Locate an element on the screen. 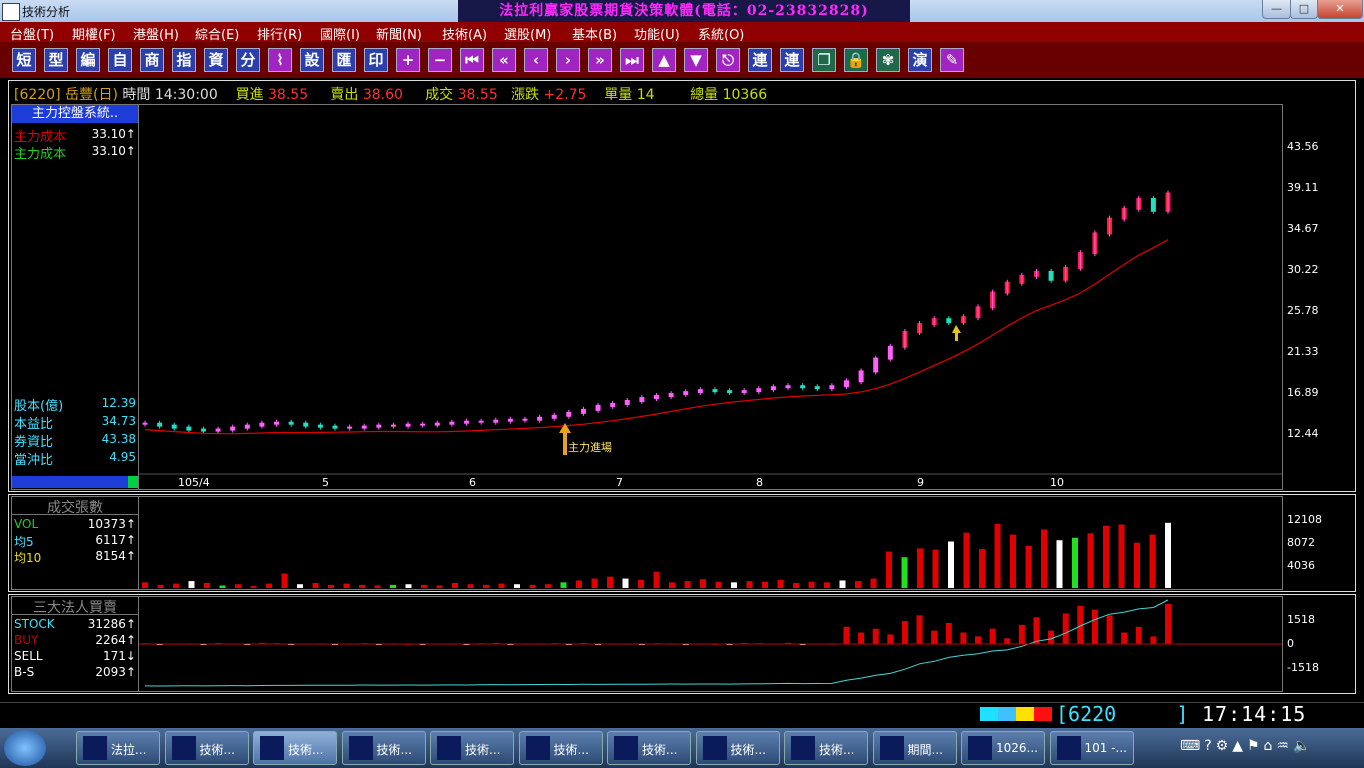 The image size is (1364, 768). bs-value: 2093↑ is located at coordinates (115, 672).